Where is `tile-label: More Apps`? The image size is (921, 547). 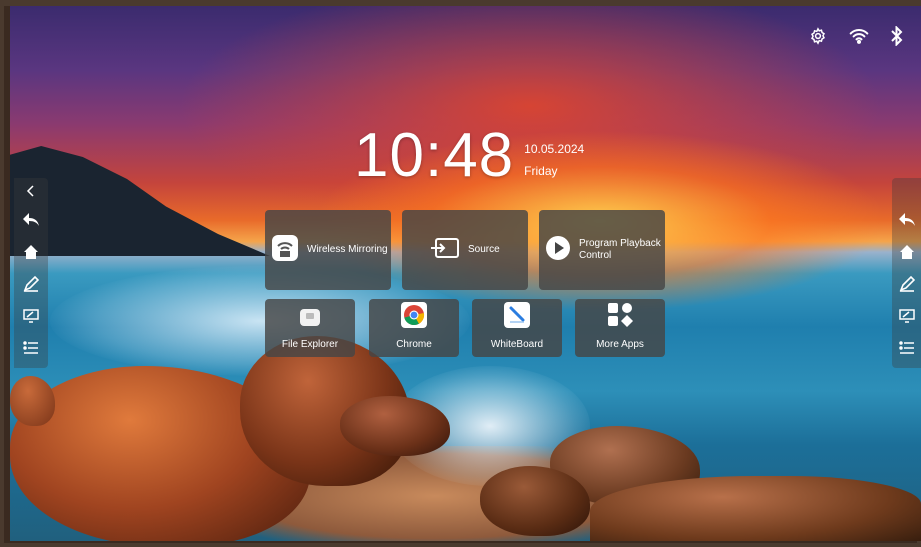
tile-label: More Apps is located at coordinates (620, 344).